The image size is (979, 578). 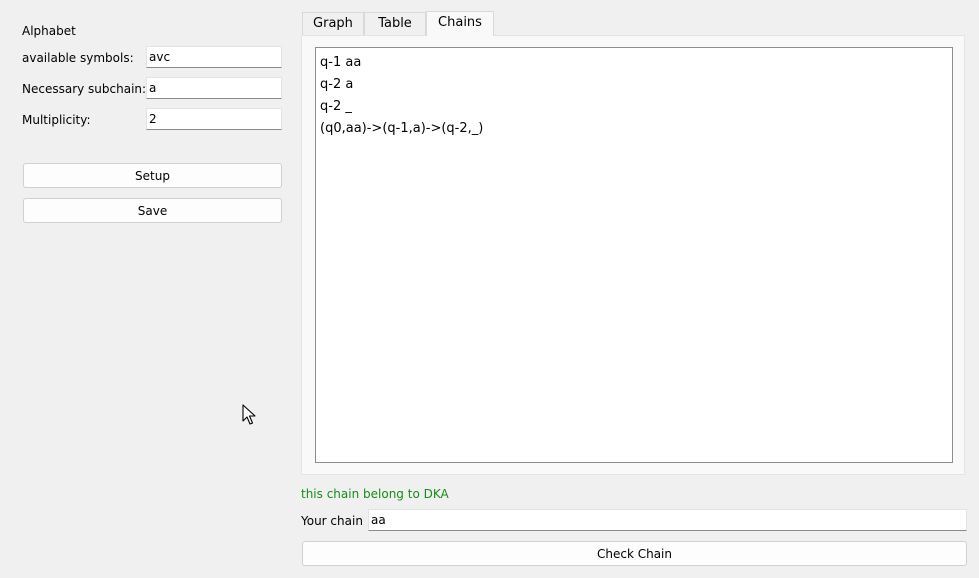 What do you see at coordinates (634, 553) in the screenshot?
I see `check-chain-button: Check Chain` at bounding box center [634, 553].